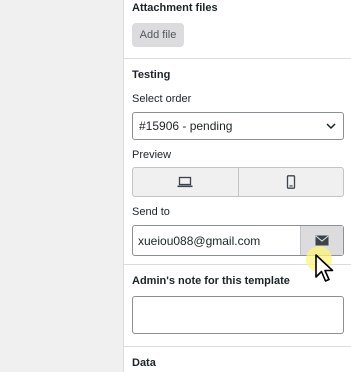  I want to click on select-order-value: #15906 - pending, so click(186, 126).